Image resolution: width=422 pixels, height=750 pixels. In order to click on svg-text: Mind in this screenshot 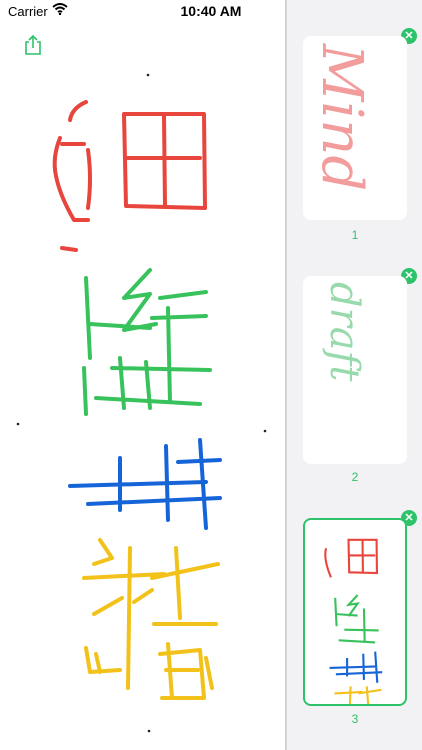, I will do `click(341, 117)`.